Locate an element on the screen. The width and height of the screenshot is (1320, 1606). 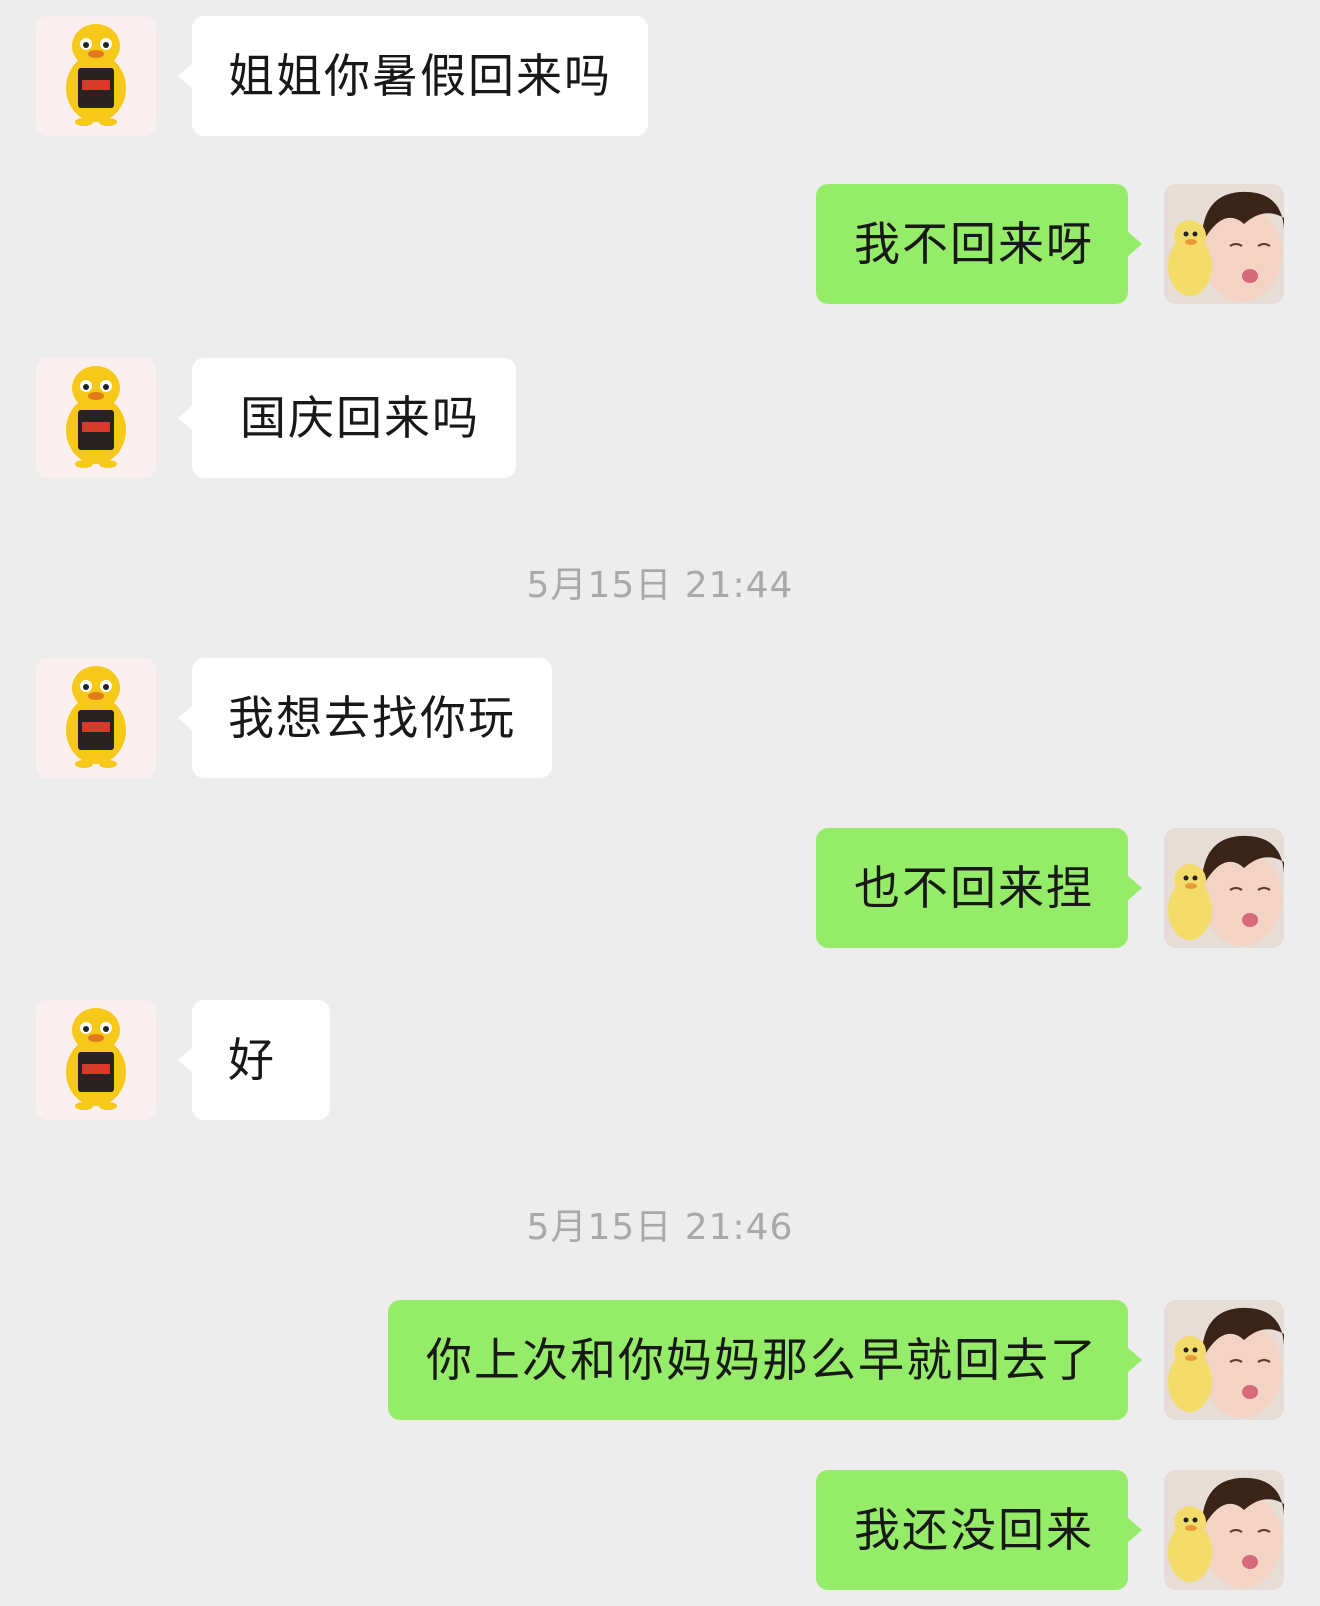
message-timestamp: 5月15日 21:46 is located at coordinates (660, 1227).